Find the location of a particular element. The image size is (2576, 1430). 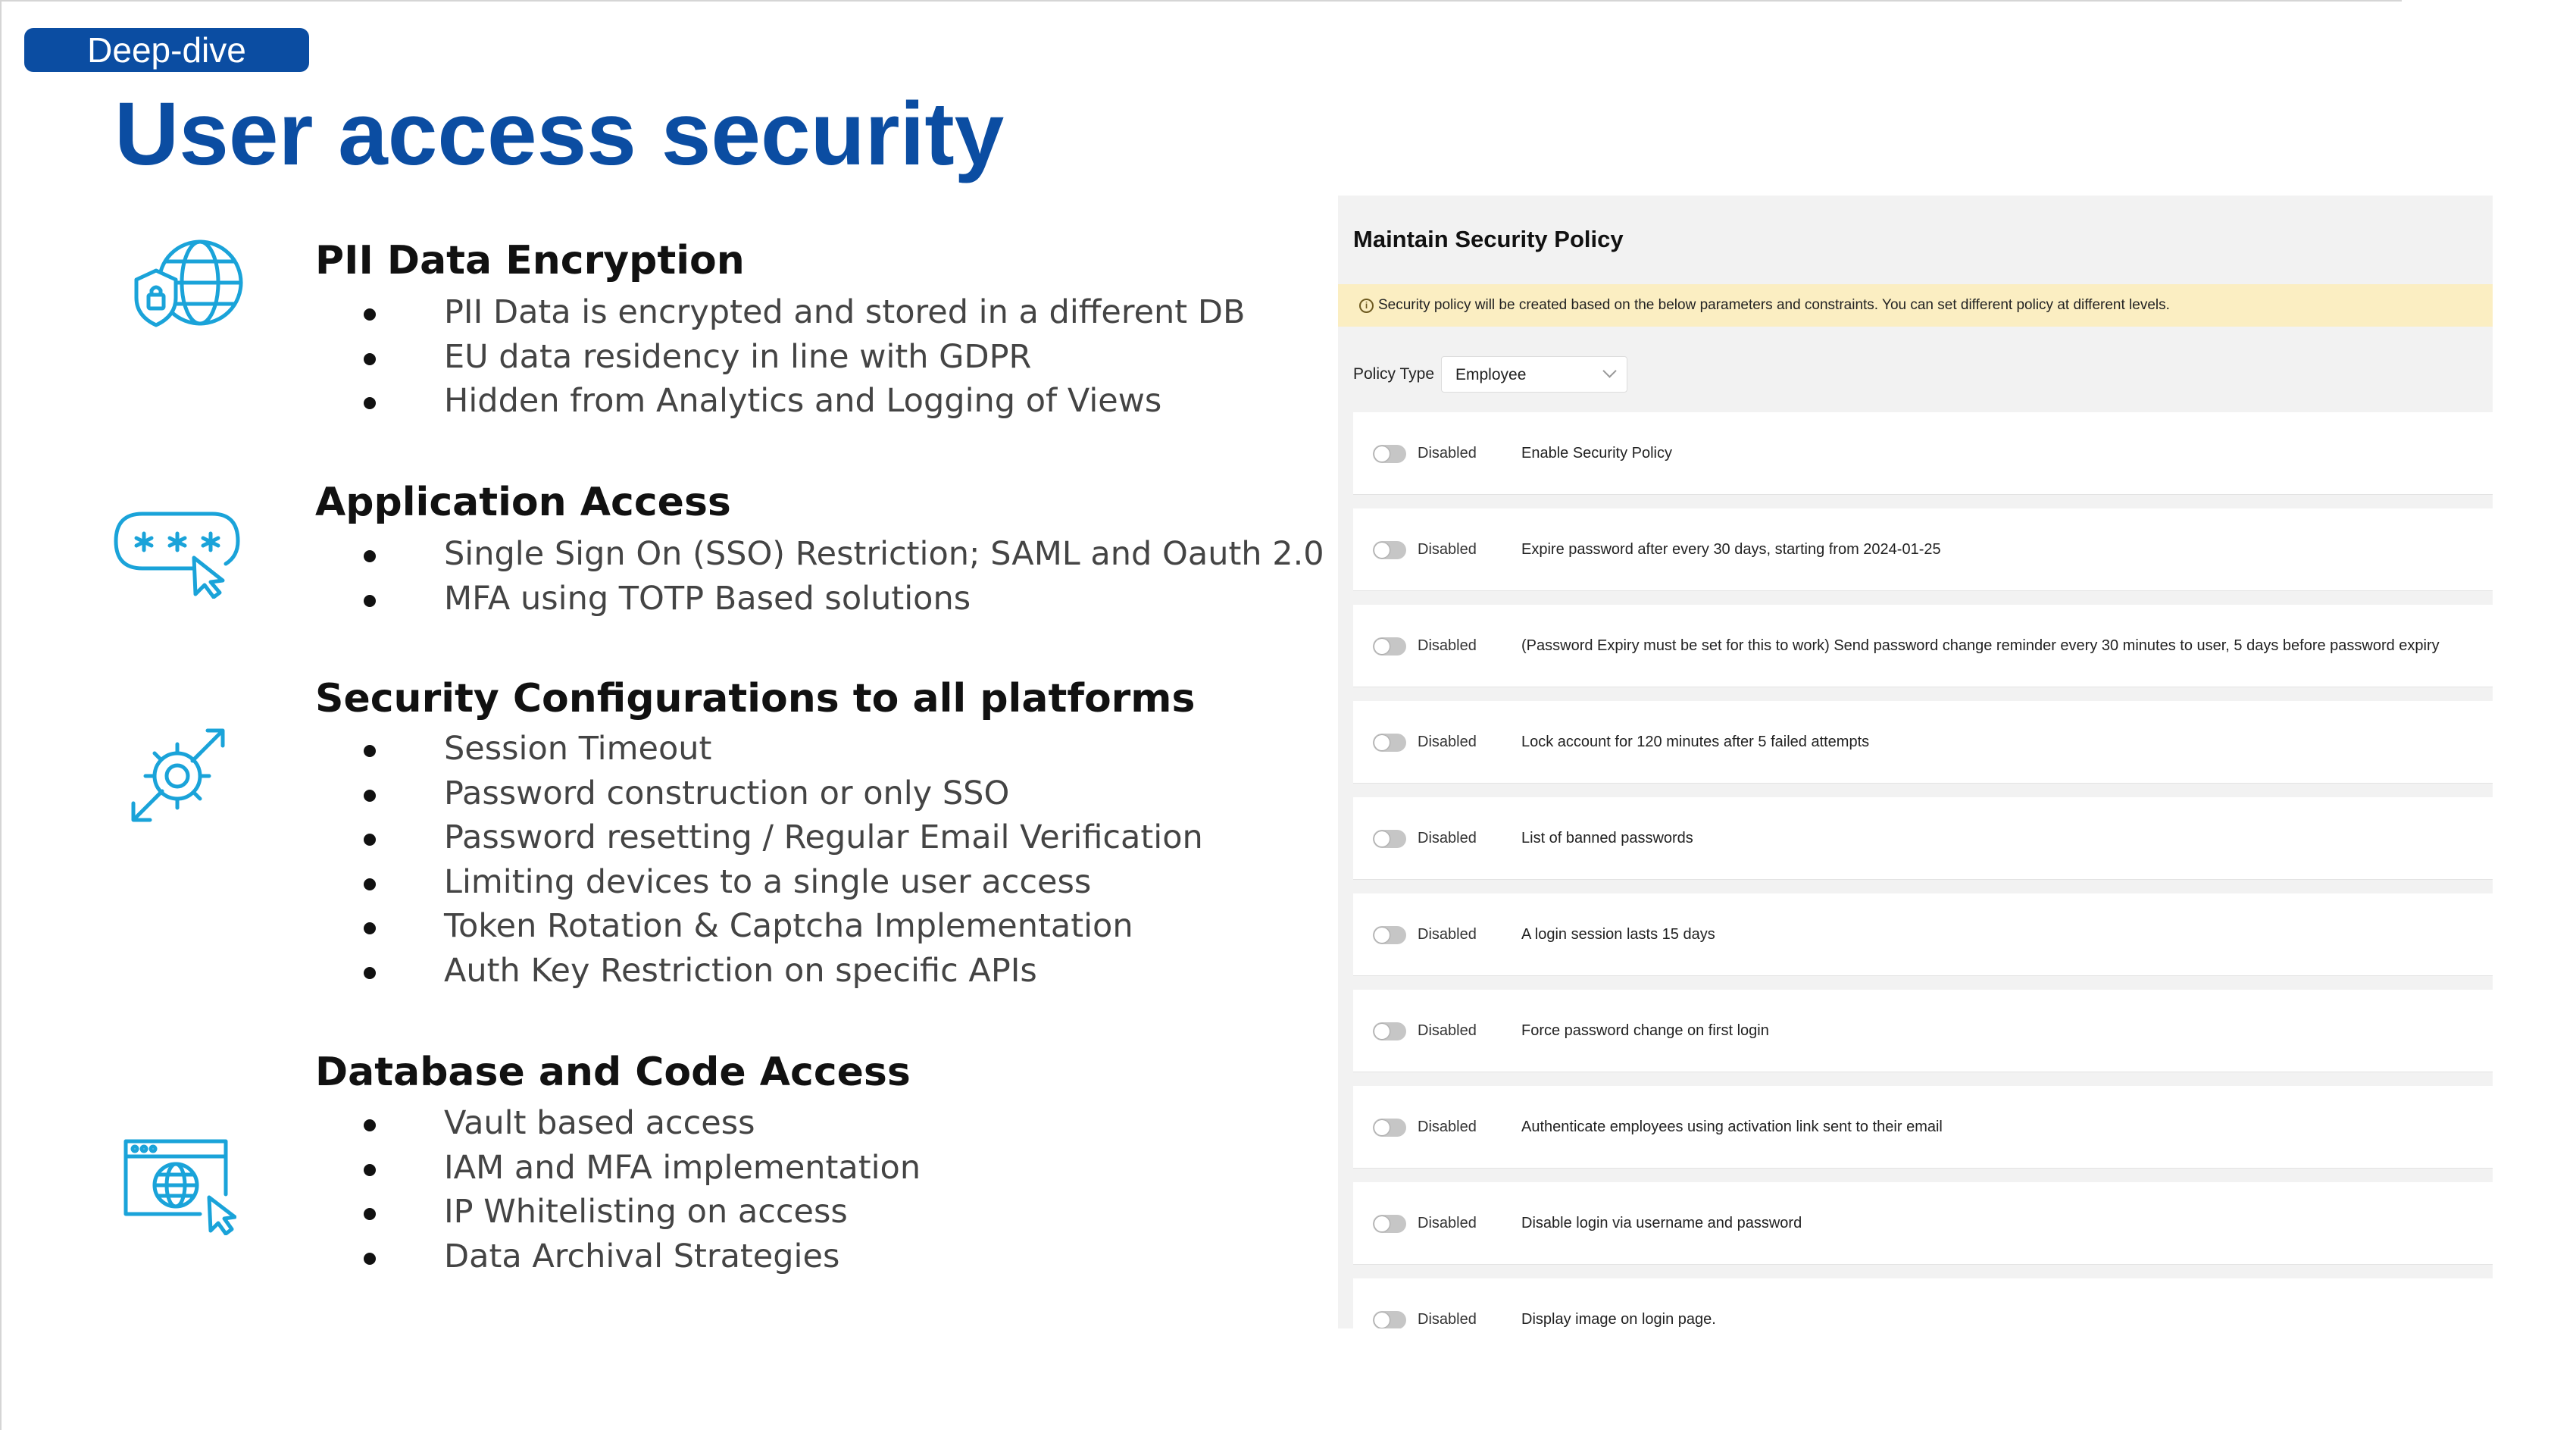

policy-row-display-image: Disabled Display image on login page. is located at coordinates (1923, 1303).